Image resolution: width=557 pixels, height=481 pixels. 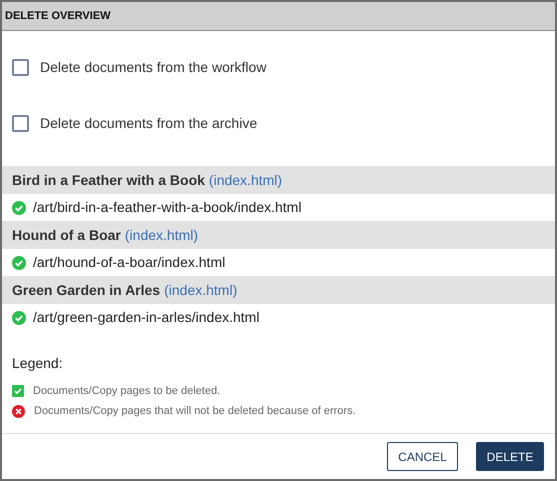 I want to click on document-title: Bird in a Feather with a Book, so click(x=108, y=180).